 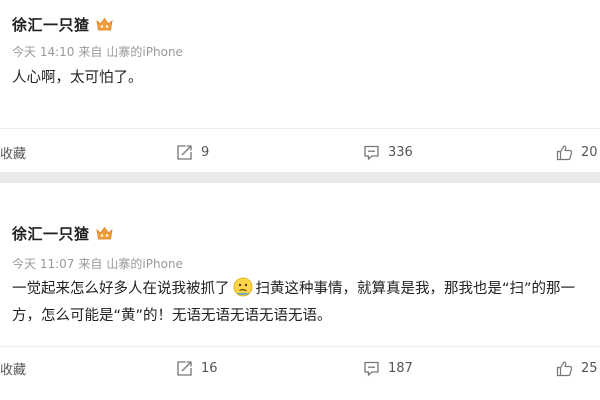 What do you see at coordinates (300, 152) in the screenshot?
I see `action-bar: 收藏 9 336 20` at bounding box center [300, 152].